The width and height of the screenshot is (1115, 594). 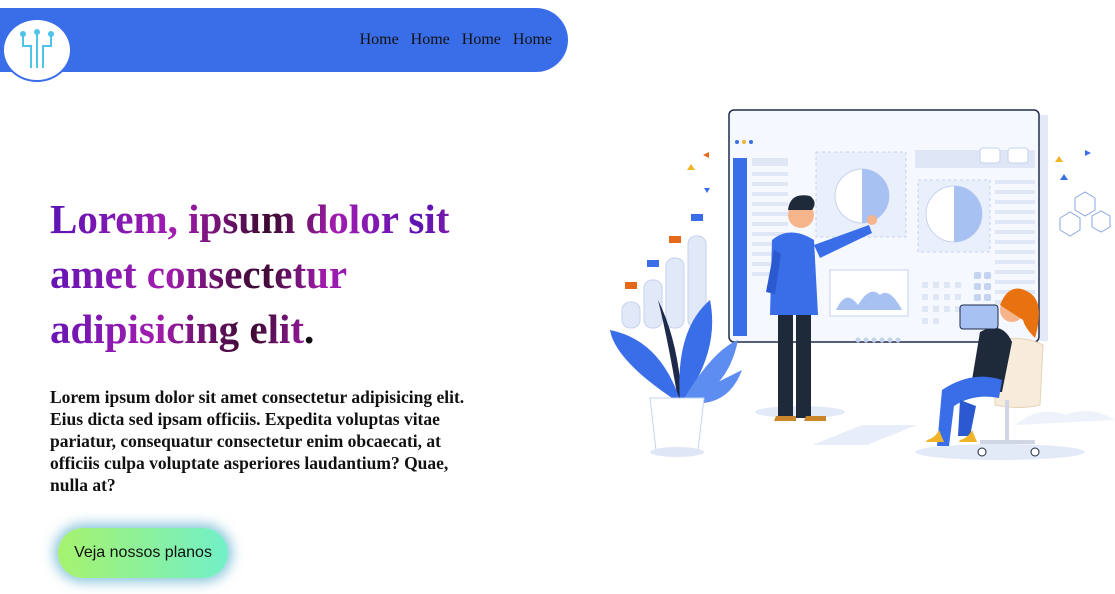 What do you see at coordinates (309, 329) in the screenshot?
I see `hero-headline-period: .` at bounding box center [309, 329].